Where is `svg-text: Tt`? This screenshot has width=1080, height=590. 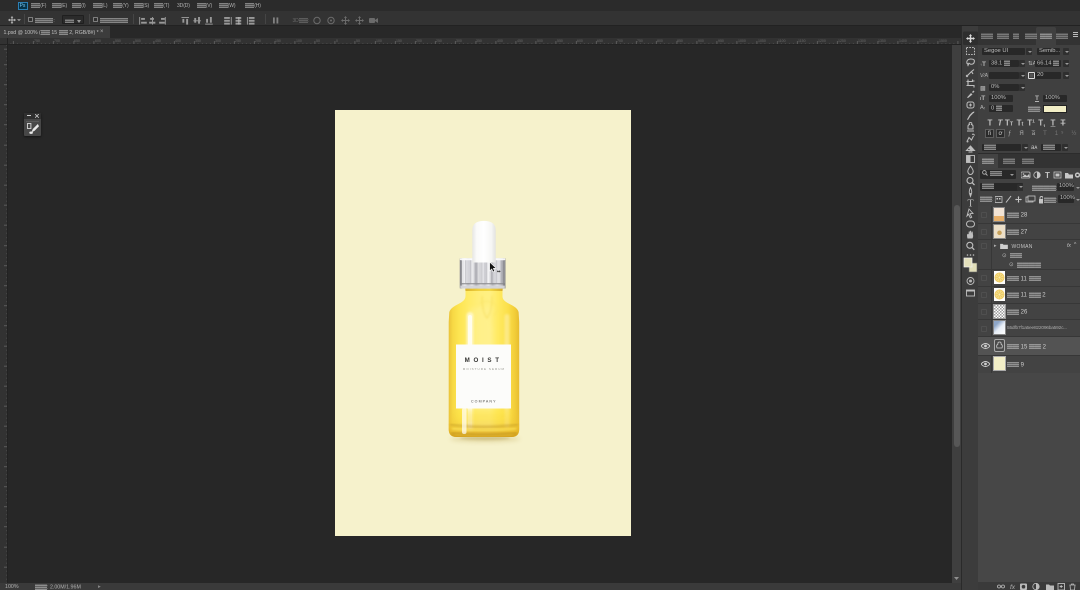 svg-text: Tt is located at coordinates (1020, 122).